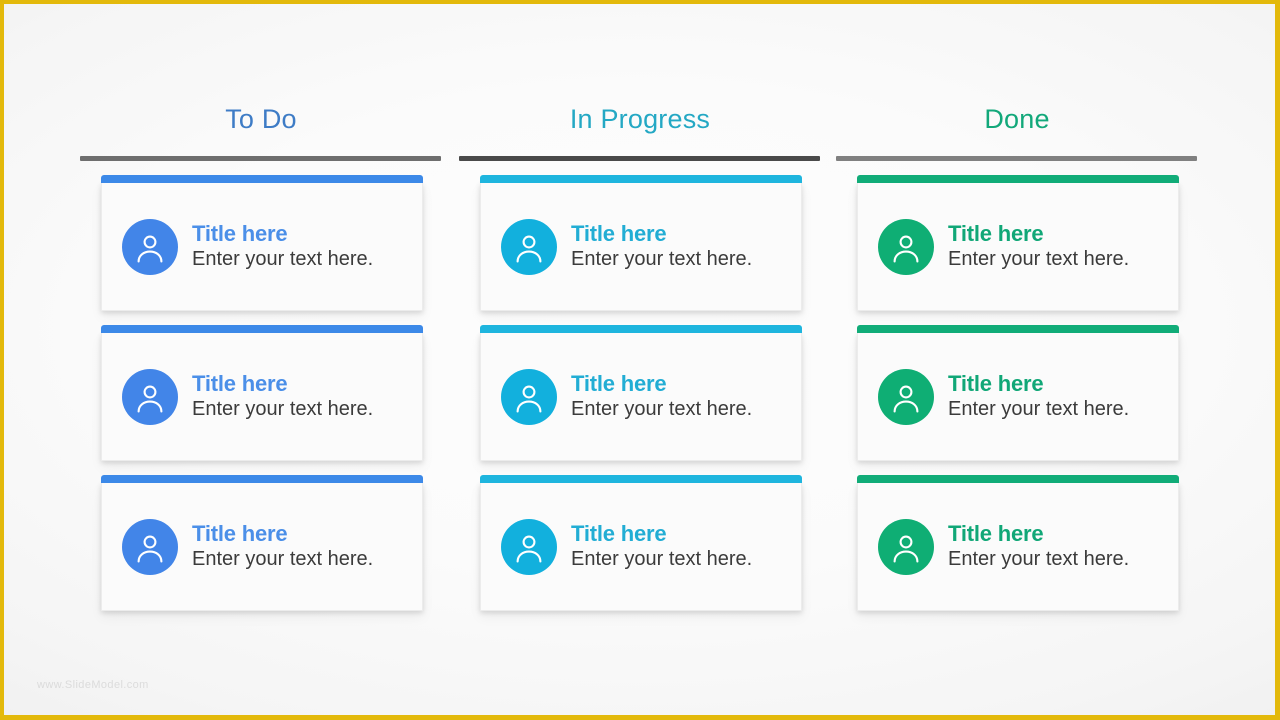  Describe the element at coordinates (1016, 158) in the screenshot. I see `column-rule-done` at that location.